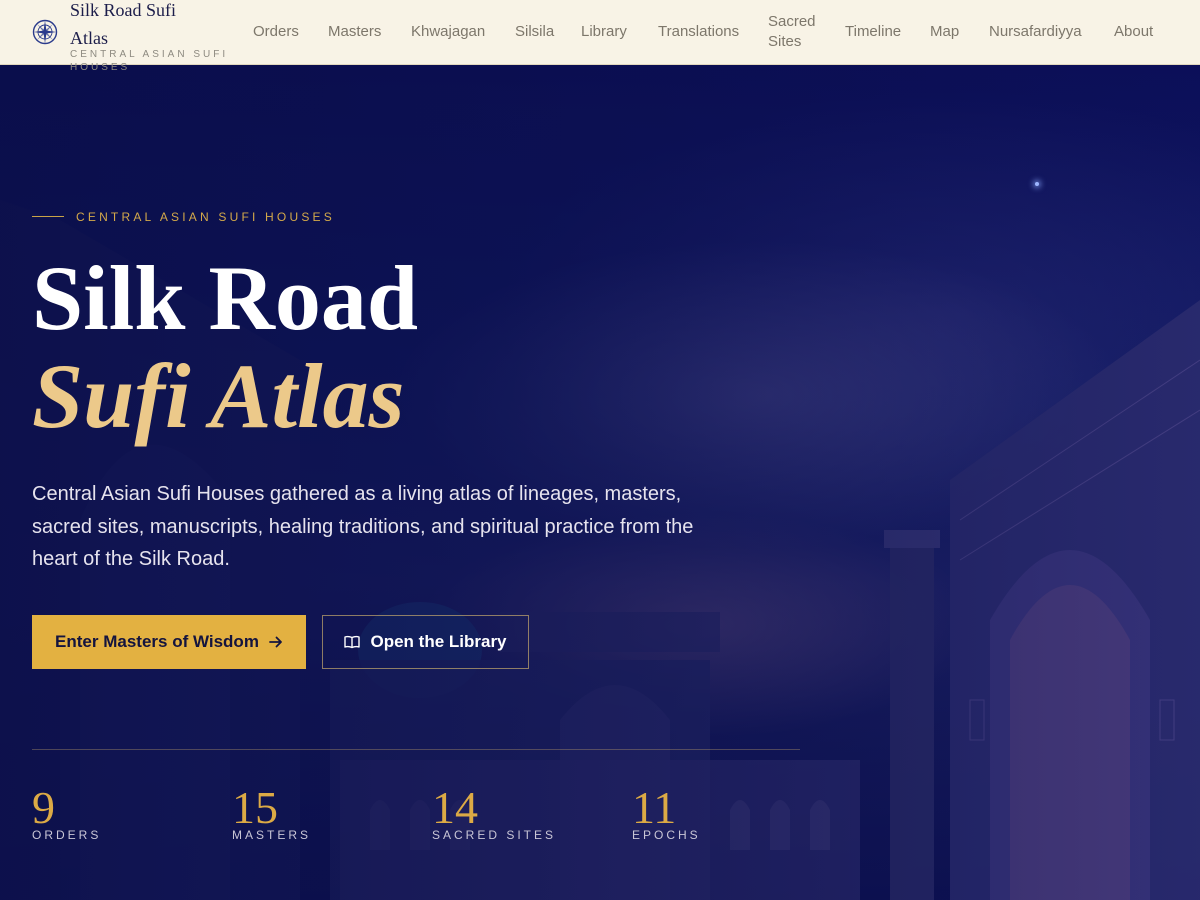 The width and height of the screenshot is (1200, 900). What do you see at coordinates (455, 807) in the screenshot?
I see `stat-value: 14` at bounding box center [455, 807].